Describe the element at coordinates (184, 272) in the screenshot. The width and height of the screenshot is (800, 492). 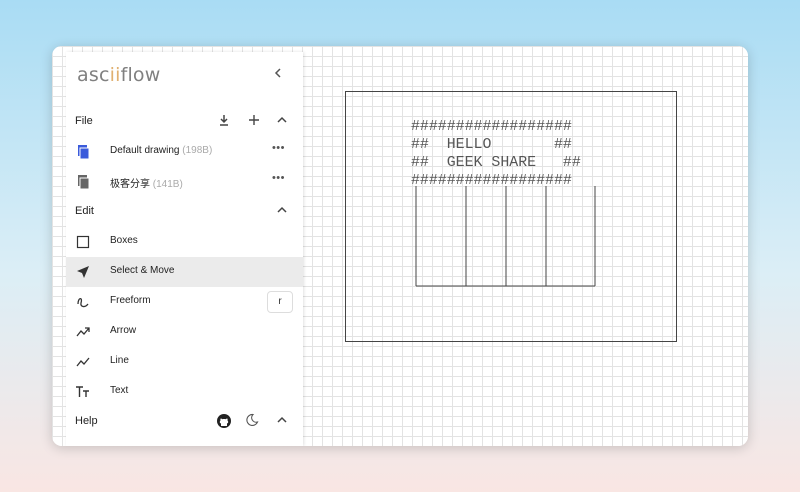
I see `tool-select-move: Select & Move` at that location.